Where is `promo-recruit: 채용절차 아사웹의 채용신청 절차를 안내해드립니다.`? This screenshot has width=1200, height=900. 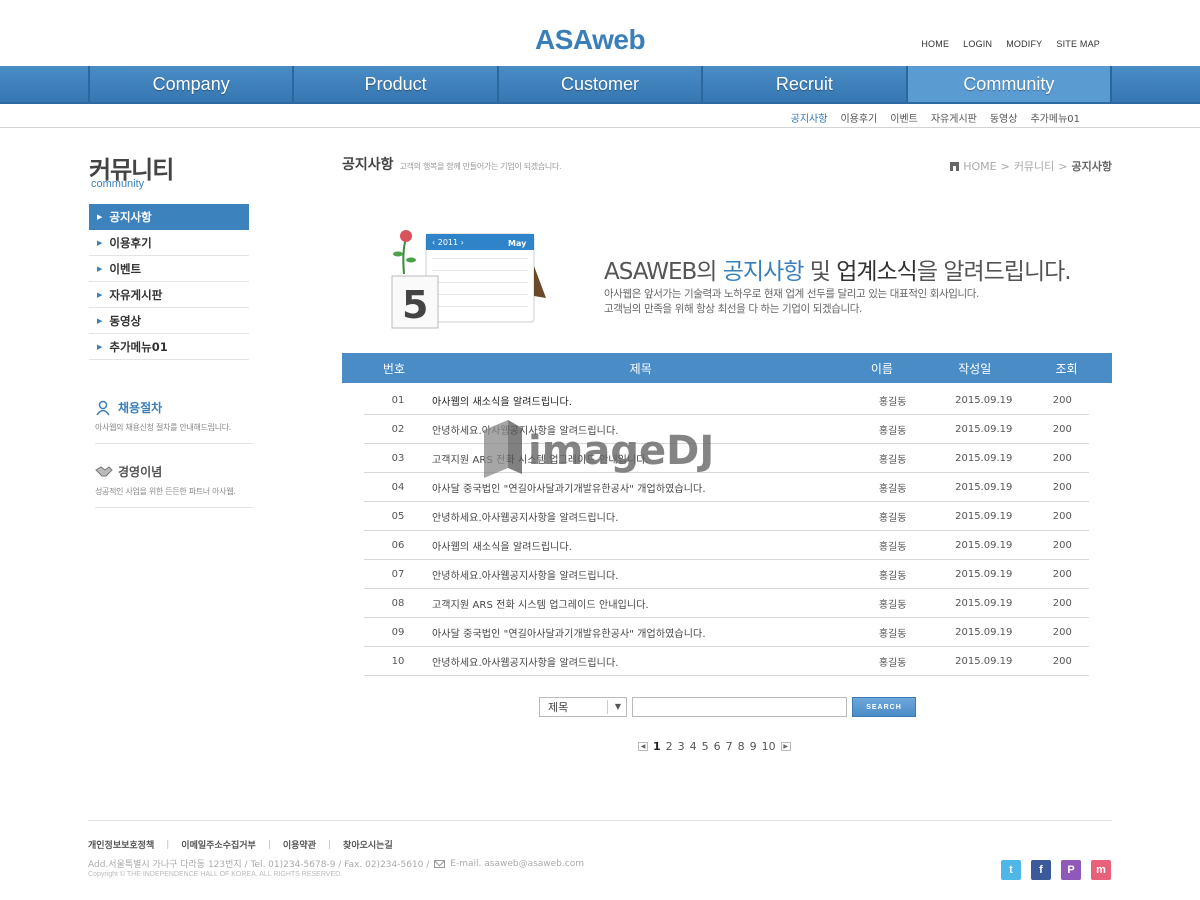
promo-recruit: 채용절차 아사웹의 채용신청 절차를 안내해드립니다. is located at coordinates (174, 421).